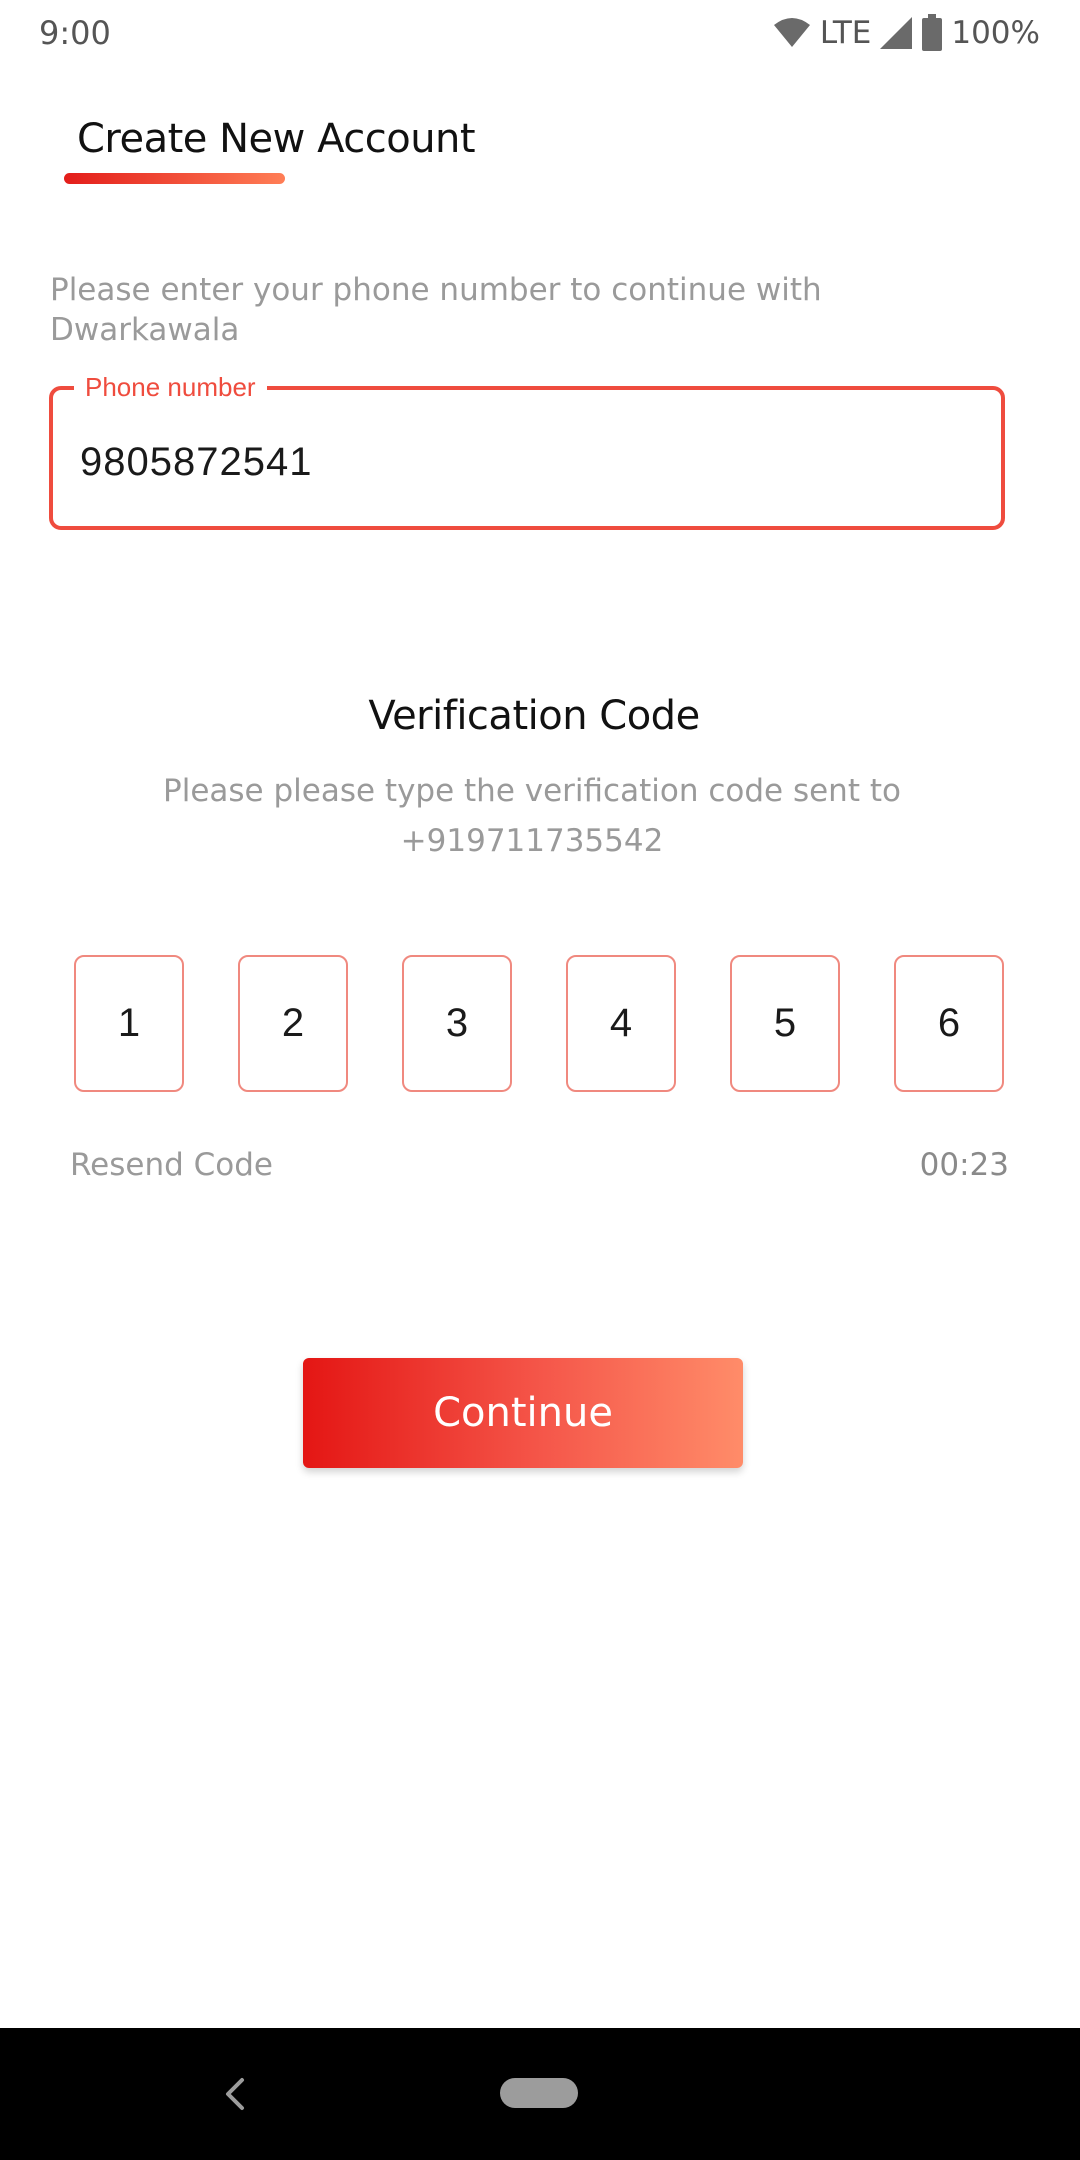 Image resolution: width=1080 pixels, height=2160 pixels. What do you see at coordinates (995, 33) in the screenshot?
I see `battery-level: 100%` at bounding box center [995, 33].